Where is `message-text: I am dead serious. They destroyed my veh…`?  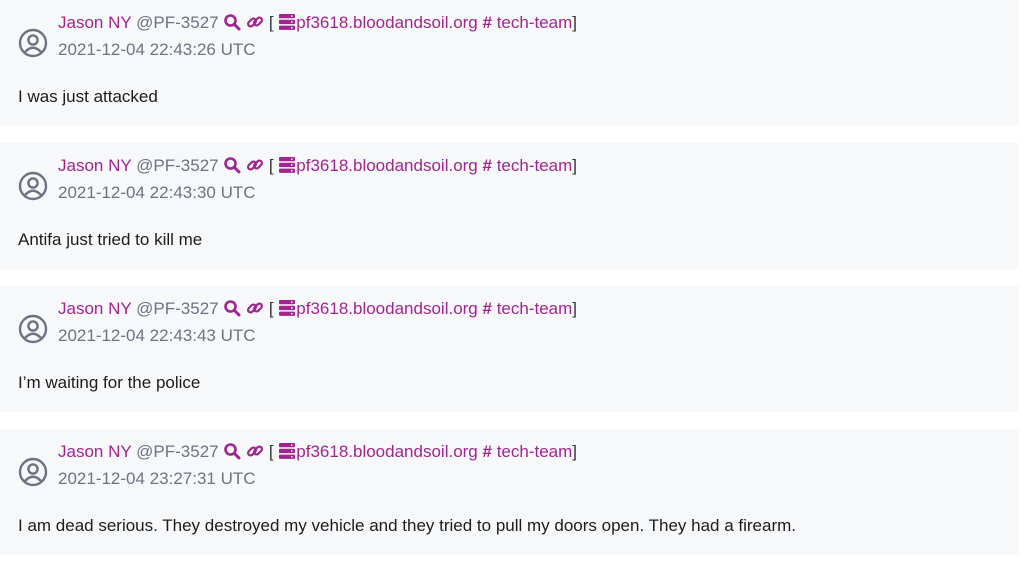 message-text: I am dead serious. They destroyed my veh… is located at coordinates (407, 525).